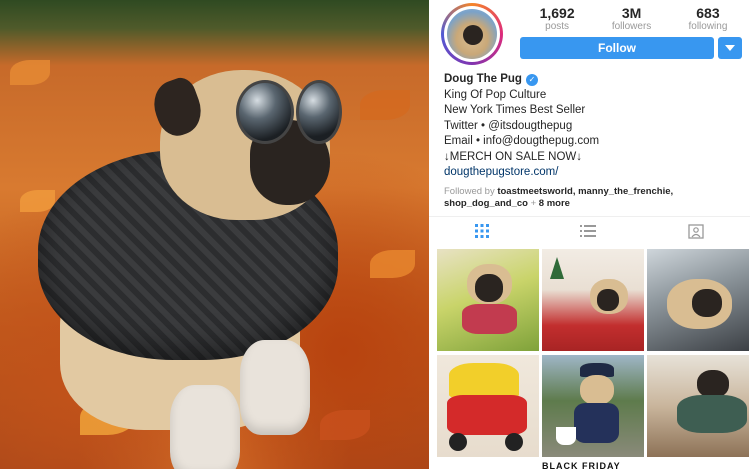 The height and width of the screenshot is (471, 750). Describe the element at coordinates (696, 231) in the screenshot. I see `tagged-icon` at that location.